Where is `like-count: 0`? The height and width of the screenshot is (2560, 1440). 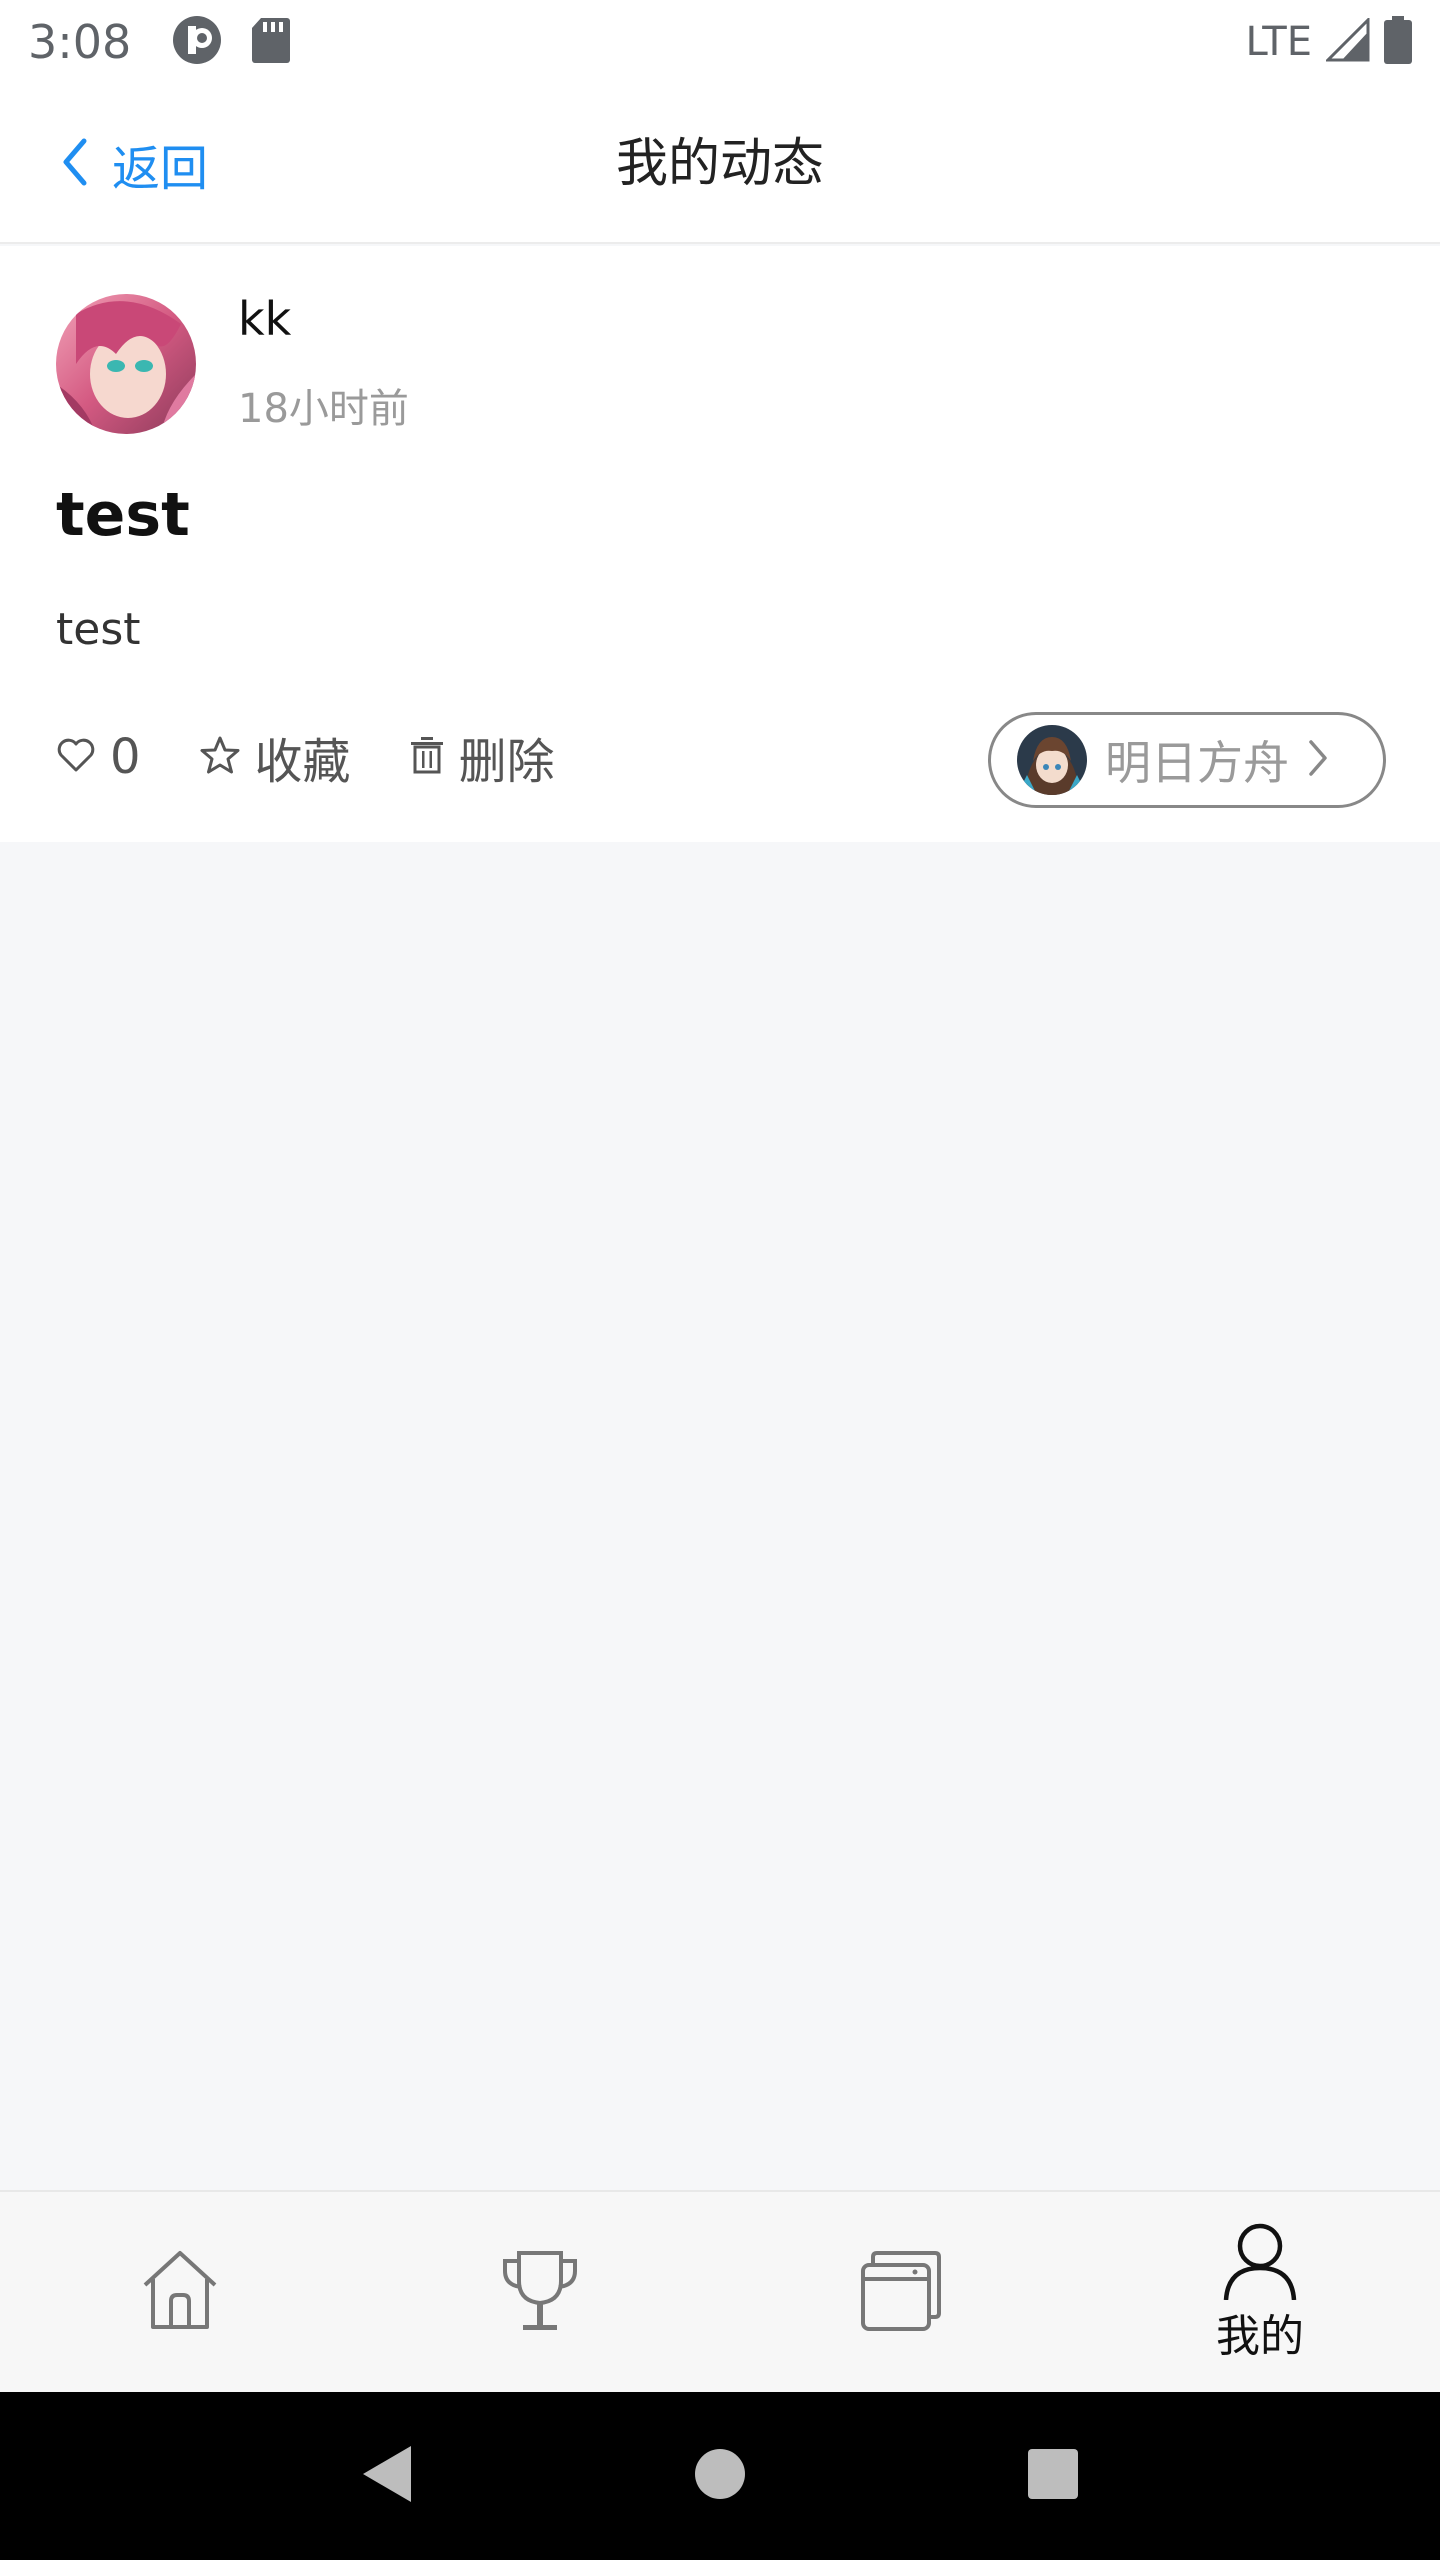 like-count: 0 is located at coordinates (125, 757).